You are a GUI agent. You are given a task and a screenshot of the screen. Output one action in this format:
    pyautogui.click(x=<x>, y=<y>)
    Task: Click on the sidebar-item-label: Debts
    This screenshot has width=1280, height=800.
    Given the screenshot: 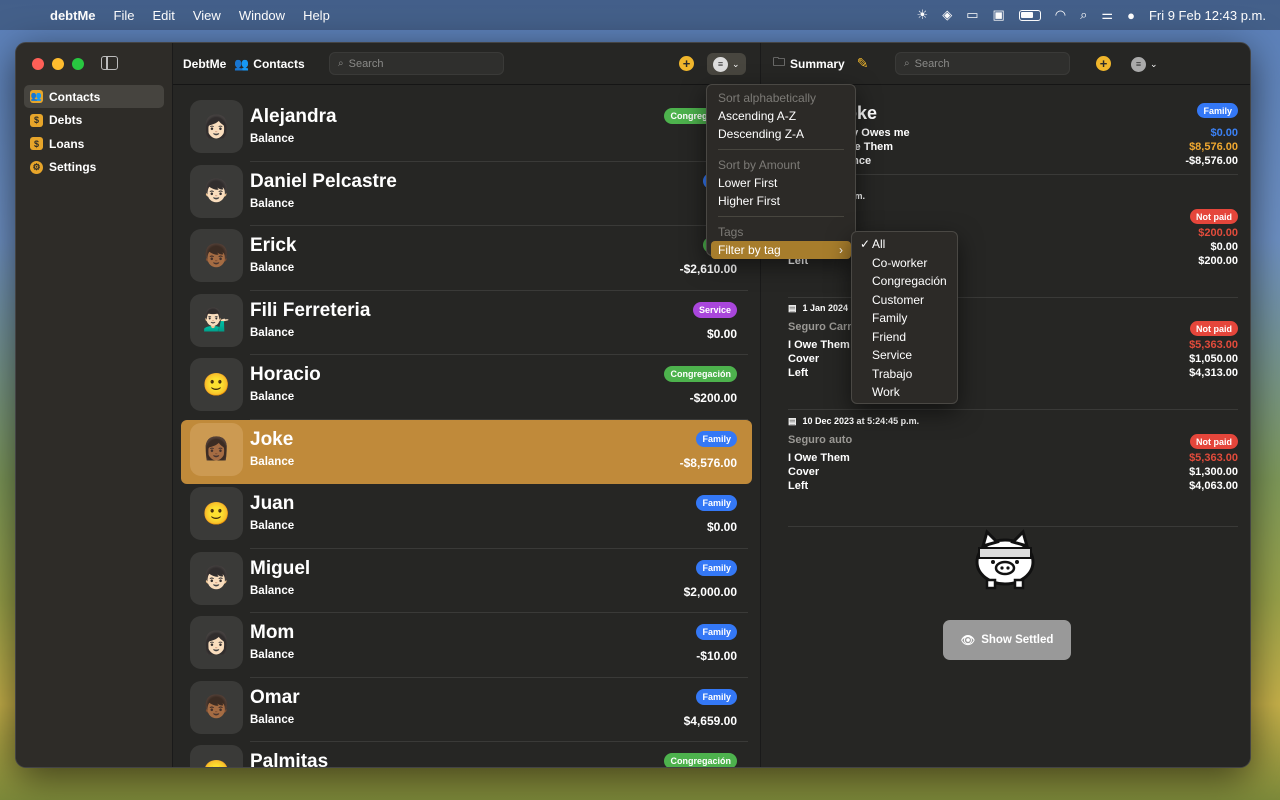 What is the action you would take?
    pyautogui.click(x=66, y=120)
    